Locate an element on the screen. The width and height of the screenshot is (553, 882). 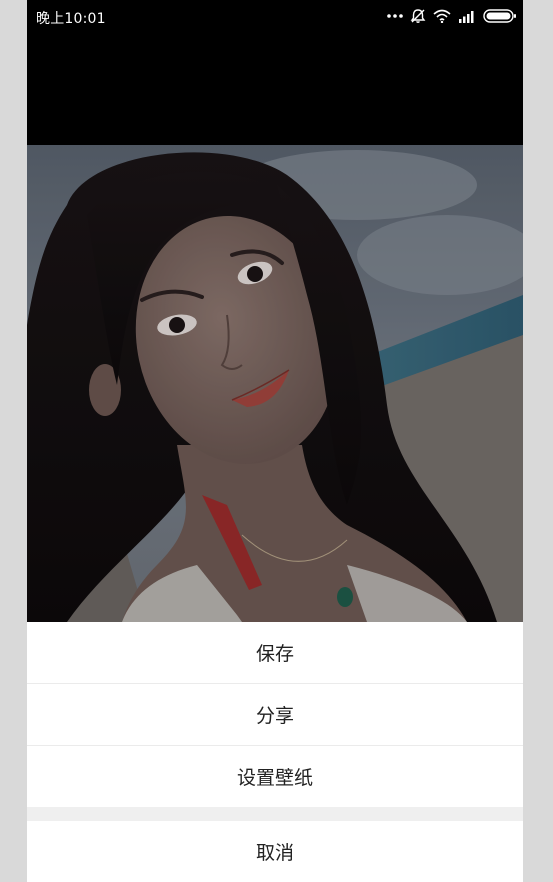
save-button: 保存 is located at coordinates (275, 652).